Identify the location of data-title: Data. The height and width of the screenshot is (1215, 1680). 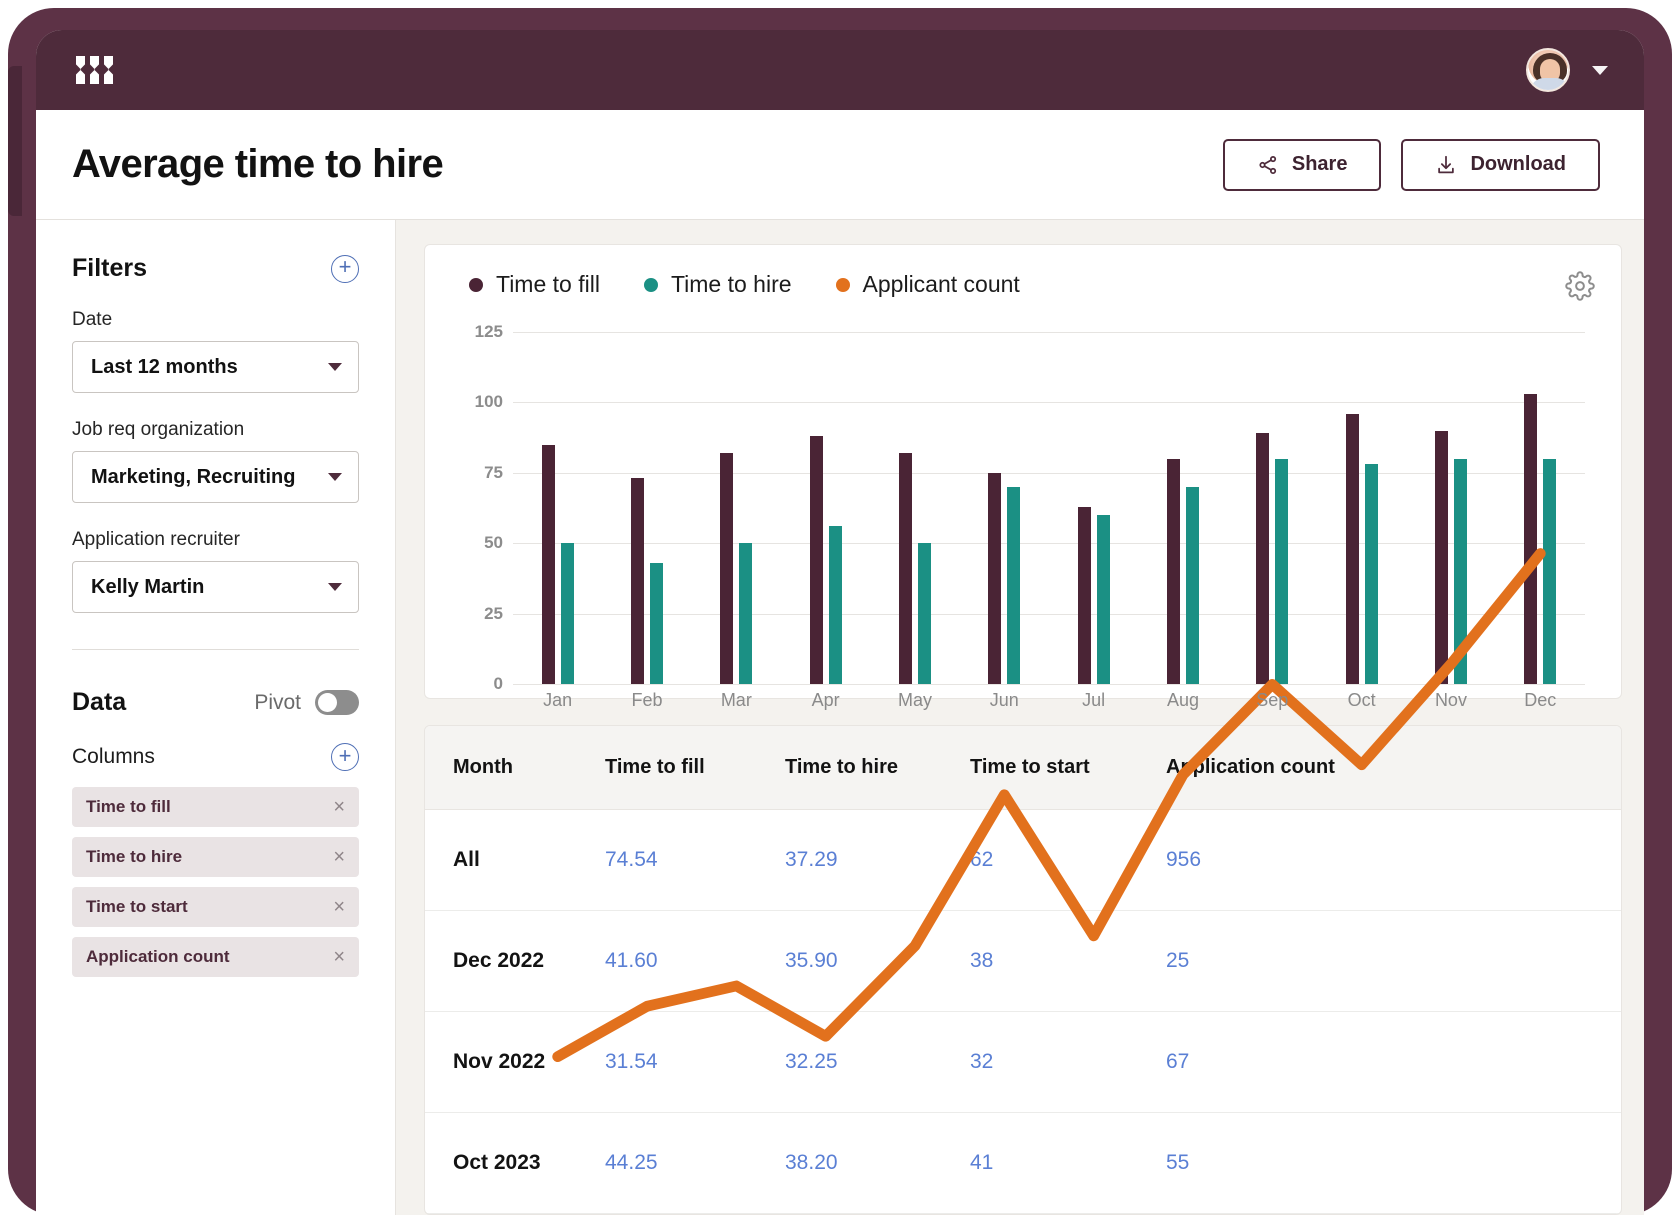
(99, 702).